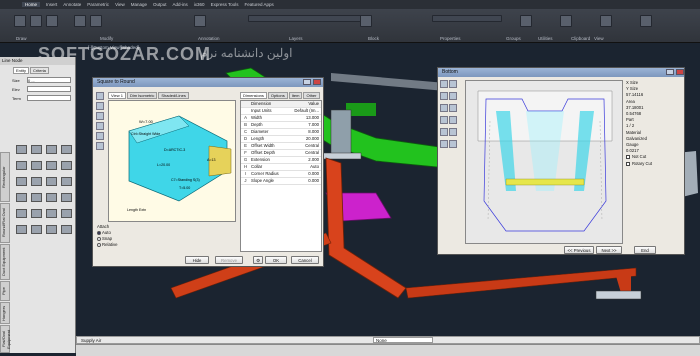 The height and width of the screenshot is (356, 700). Describe the element at coordinates (304, 125) in the screenshot. I see `grid-cell-value: 7.000` at that location.